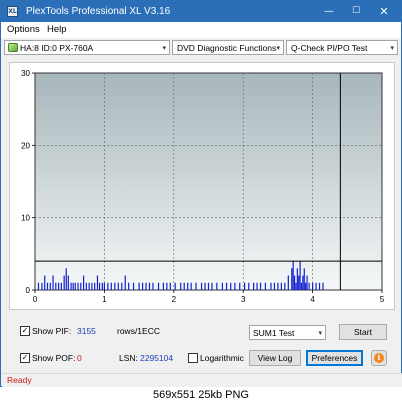 This screenshot has width=402, height=404. I want to click on view-log-button: View Log, so click(275, 358).